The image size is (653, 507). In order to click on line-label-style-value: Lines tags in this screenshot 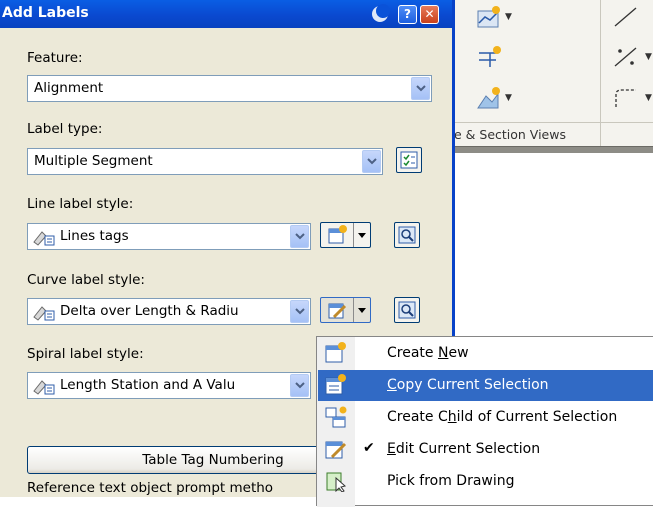, I will do `click(94, 236)`.